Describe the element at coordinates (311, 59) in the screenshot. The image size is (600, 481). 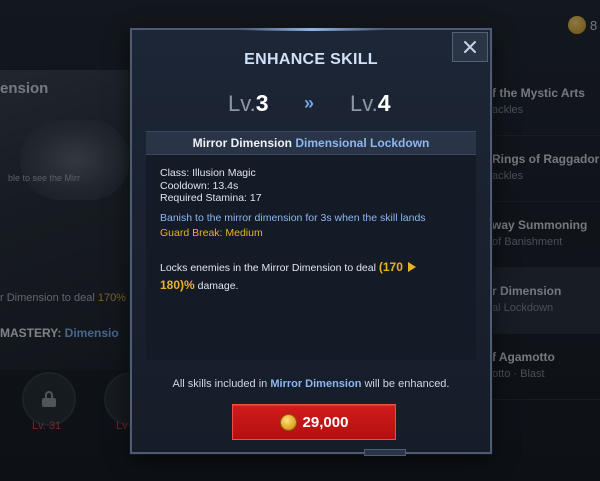
I see `dialog-title: ENHANCE SKILL` at that location.